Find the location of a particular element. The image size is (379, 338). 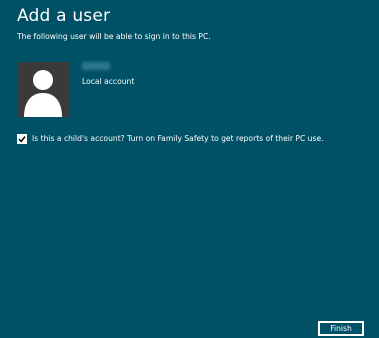

checkmark-icon is located at coordinates (22, 139).